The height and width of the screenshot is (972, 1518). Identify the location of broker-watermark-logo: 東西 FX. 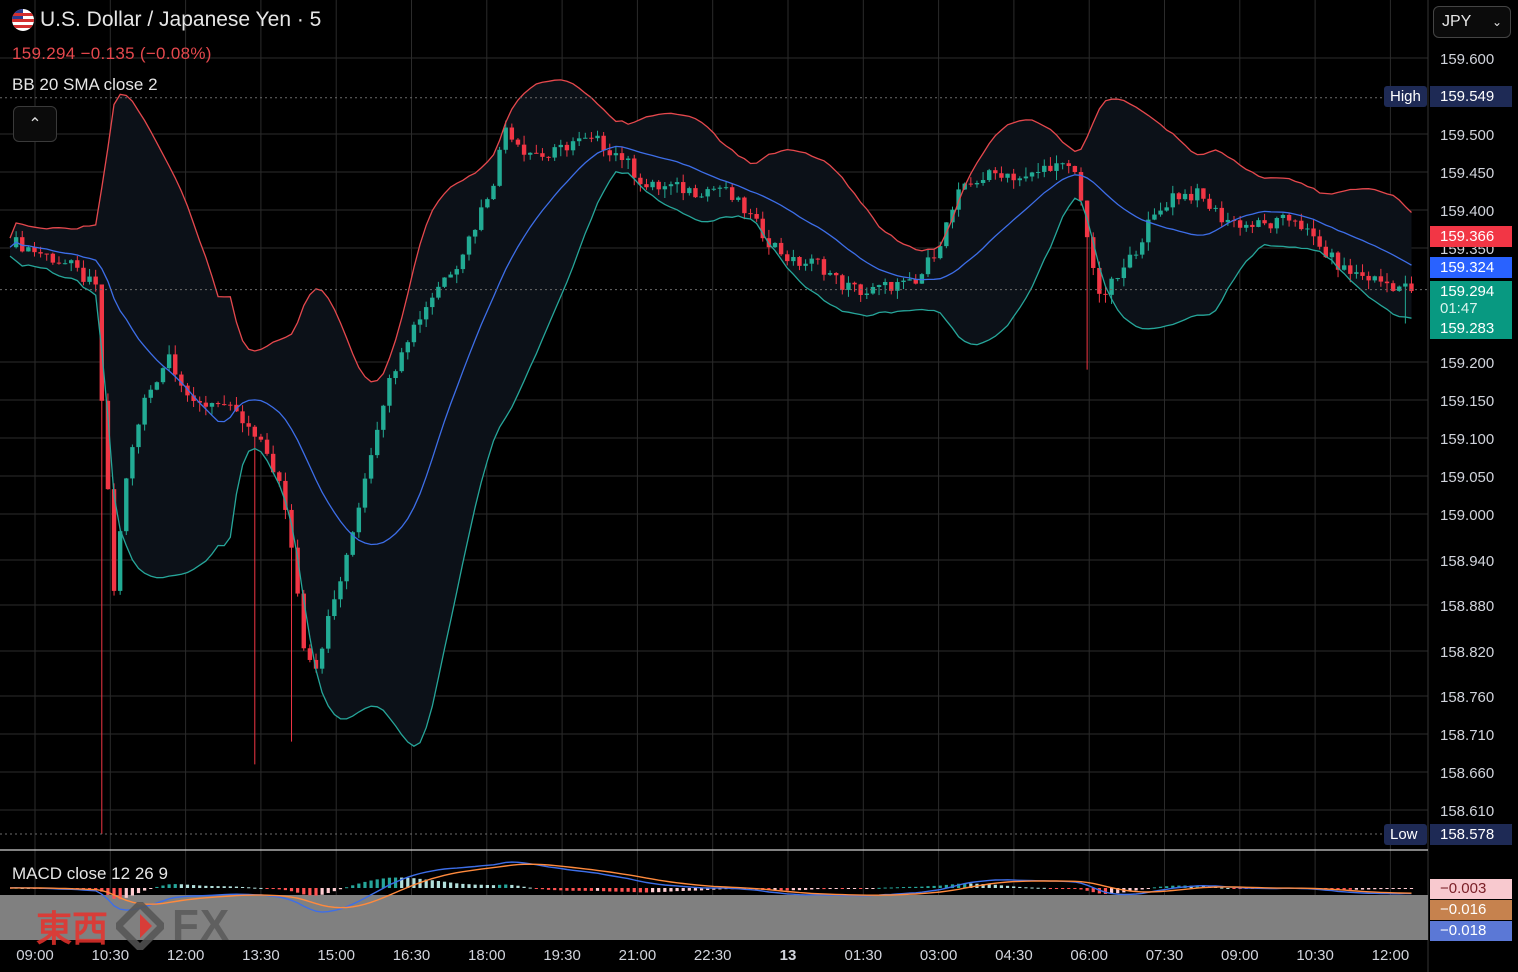
(133, 926).